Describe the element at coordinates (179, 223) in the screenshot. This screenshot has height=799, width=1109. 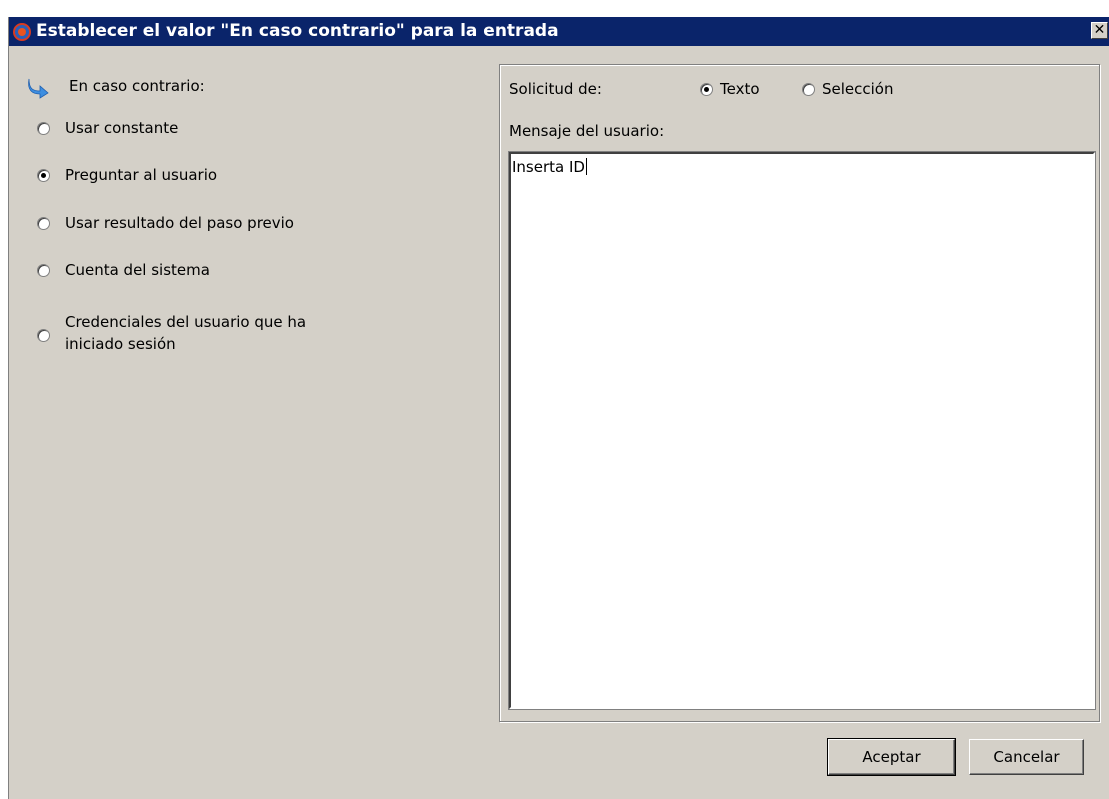
I see `option-previous-step-result-label: Usar resultado del paso previo` at that location.